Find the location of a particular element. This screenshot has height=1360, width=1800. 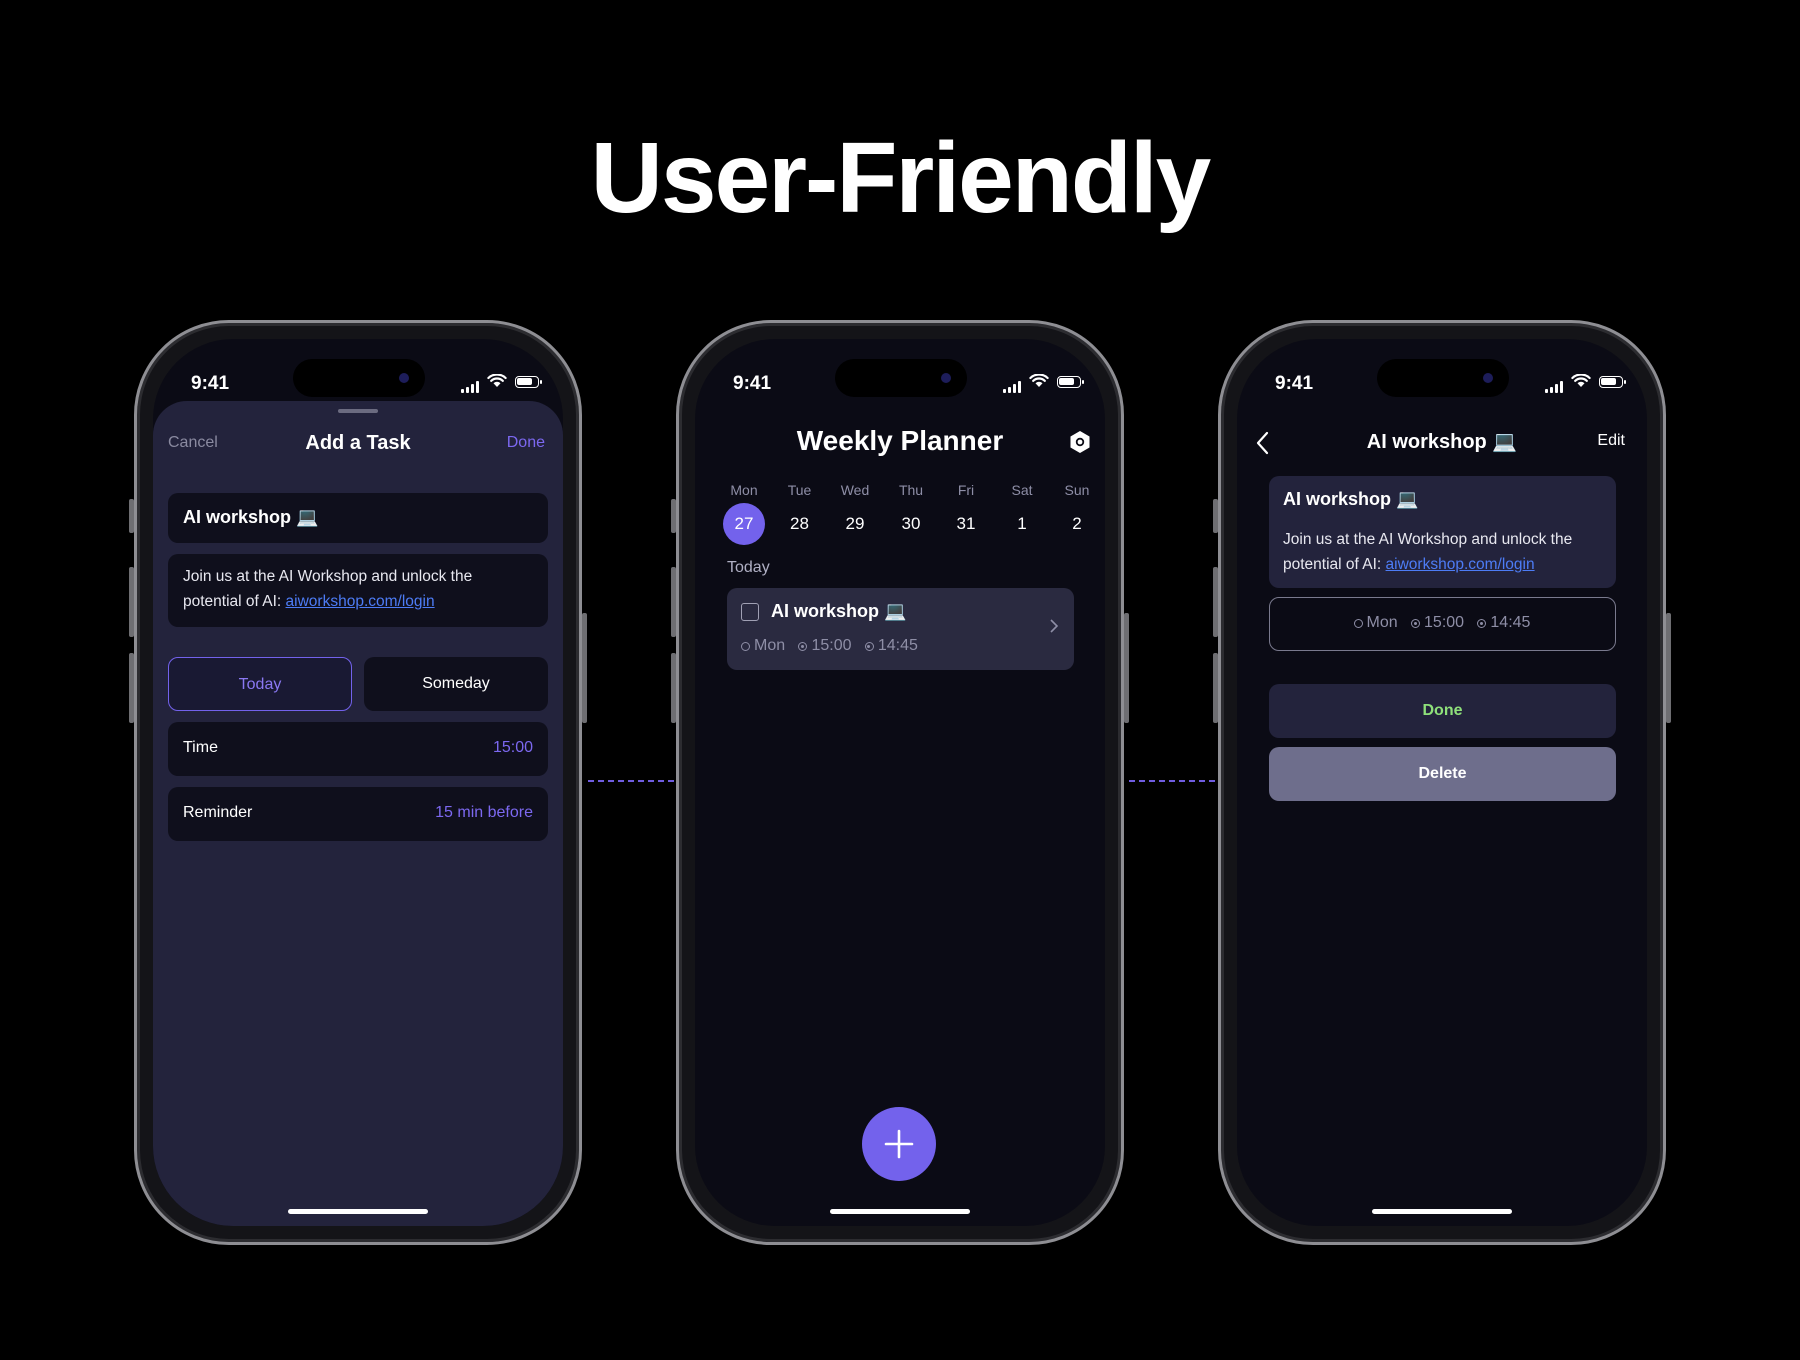

dow-label: Sun is located at coordinates (1077, 490).